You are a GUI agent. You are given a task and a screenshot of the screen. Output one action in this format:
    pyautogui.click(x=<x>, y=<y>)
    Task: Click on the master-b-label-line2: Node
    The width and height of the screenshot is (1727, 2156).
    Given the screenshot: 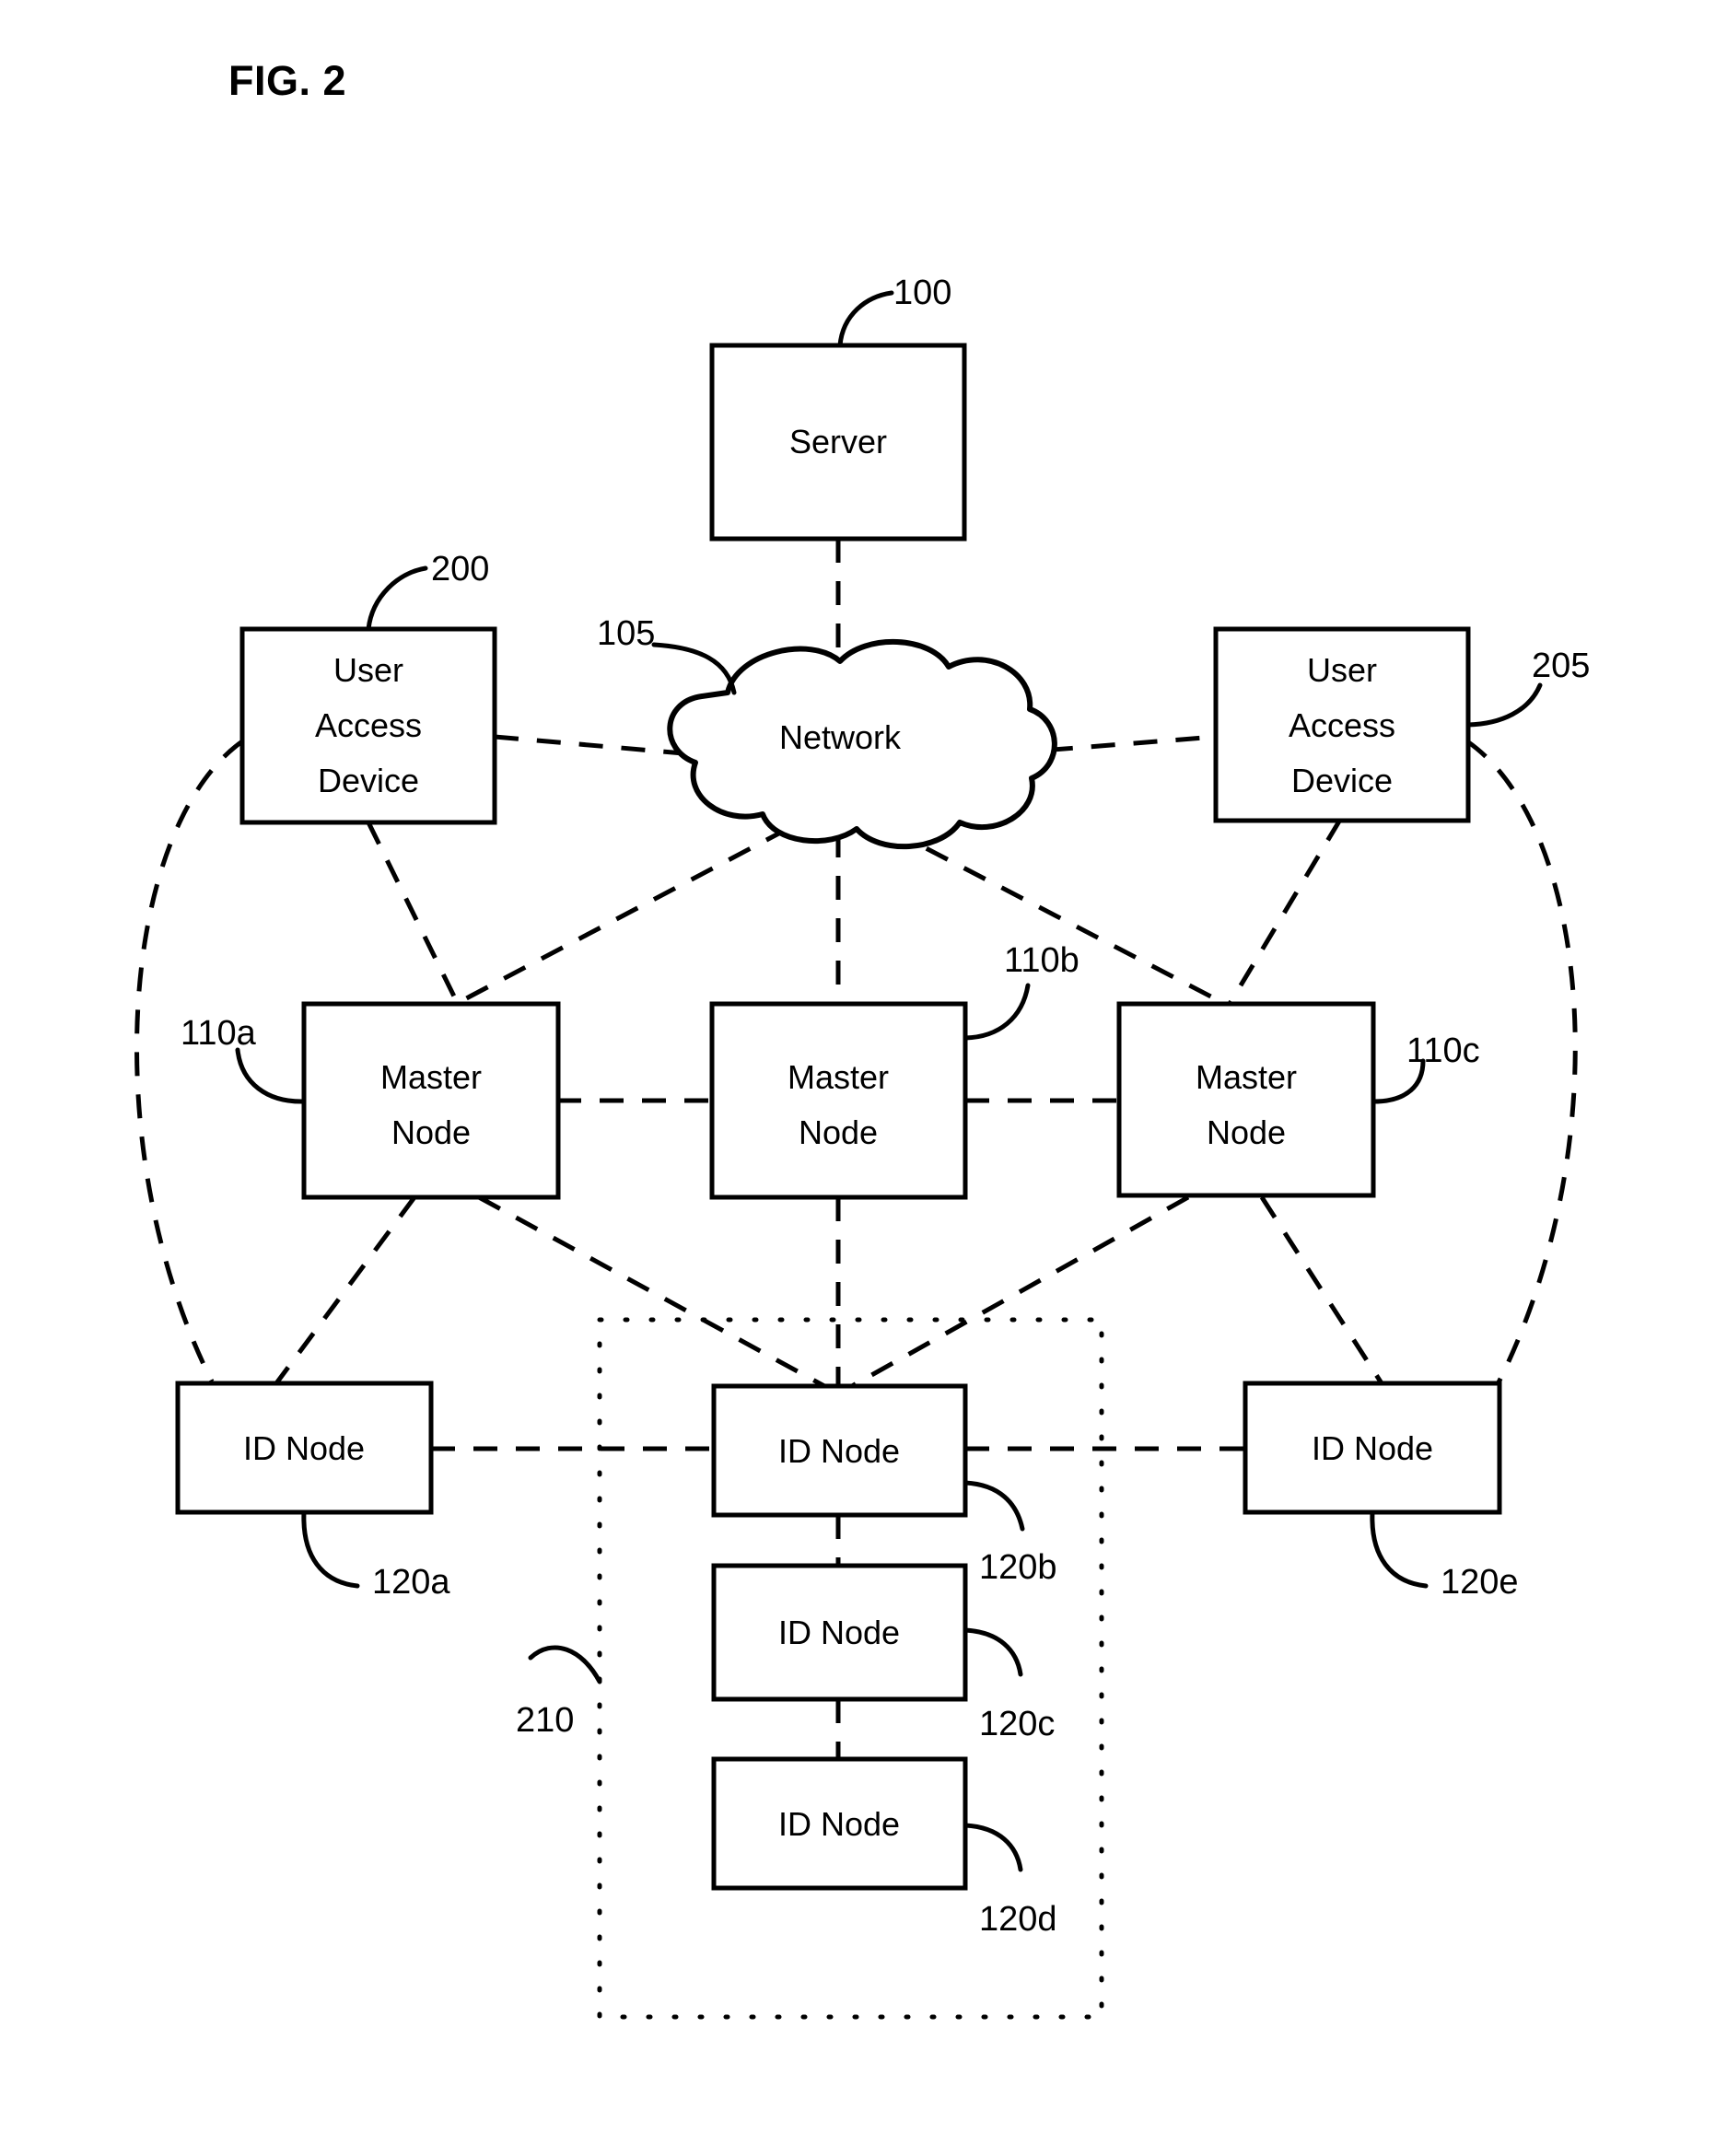 What is the action you would take?
    pyautogui.click(x=839, y=1132)
    